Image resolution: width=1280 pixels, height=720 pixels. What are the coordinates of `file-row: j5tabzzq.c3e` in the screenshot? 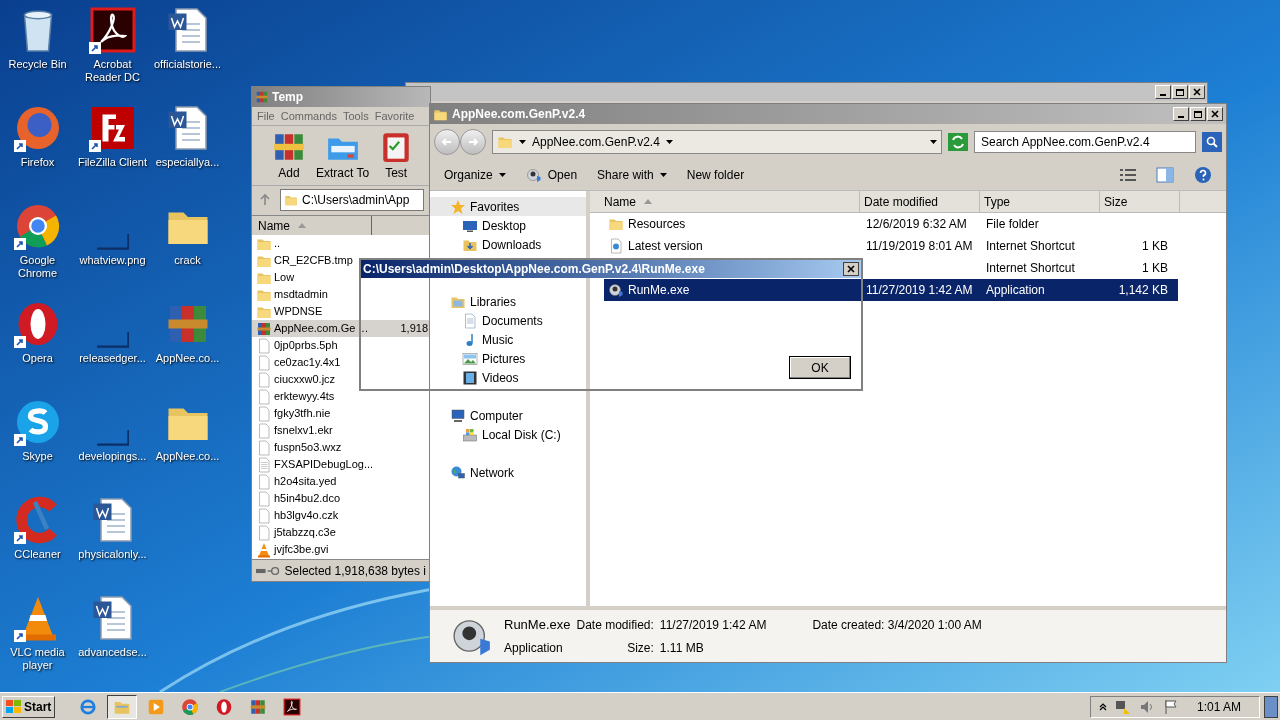 It's located at (341, 532).